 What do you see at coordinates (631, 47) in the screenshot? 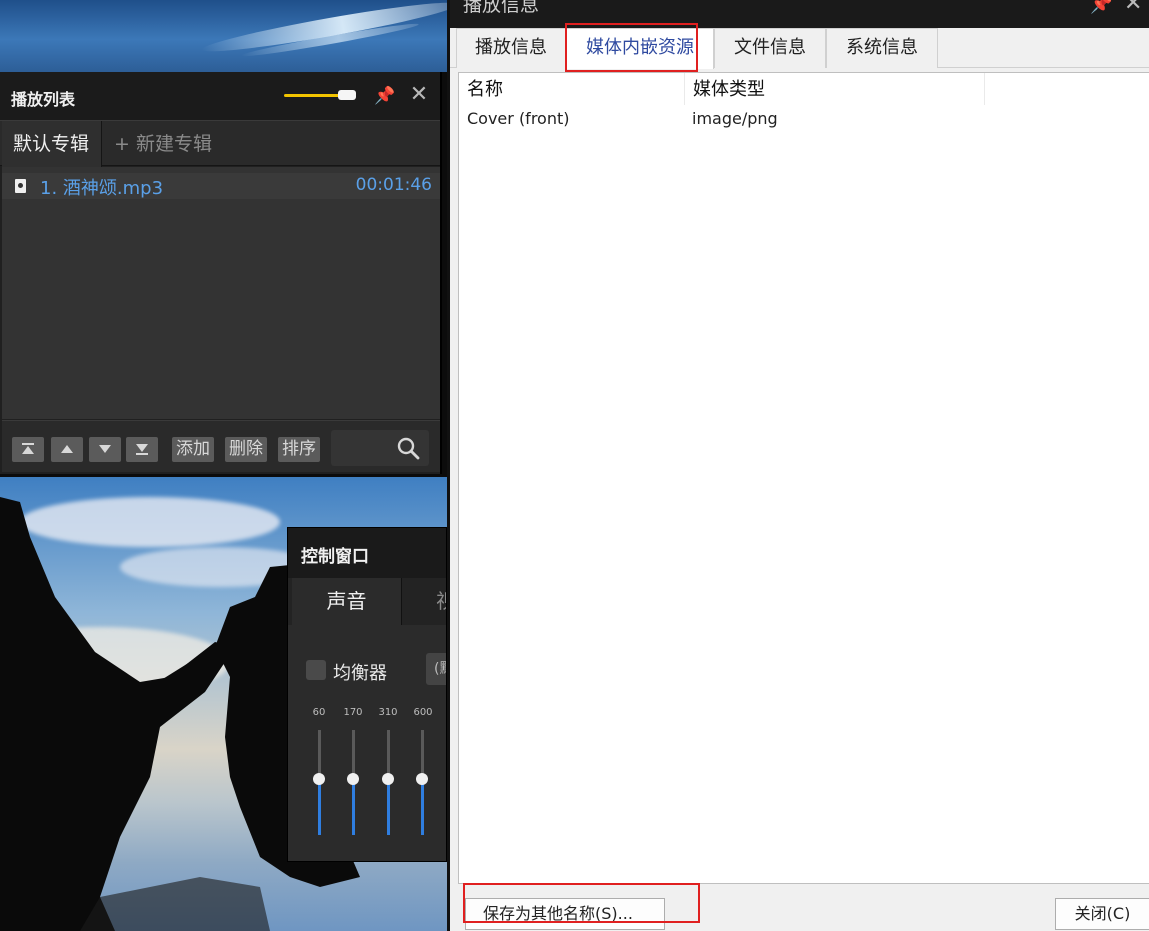
I see `highlight-box-tab` at bounding box center [631, 47].